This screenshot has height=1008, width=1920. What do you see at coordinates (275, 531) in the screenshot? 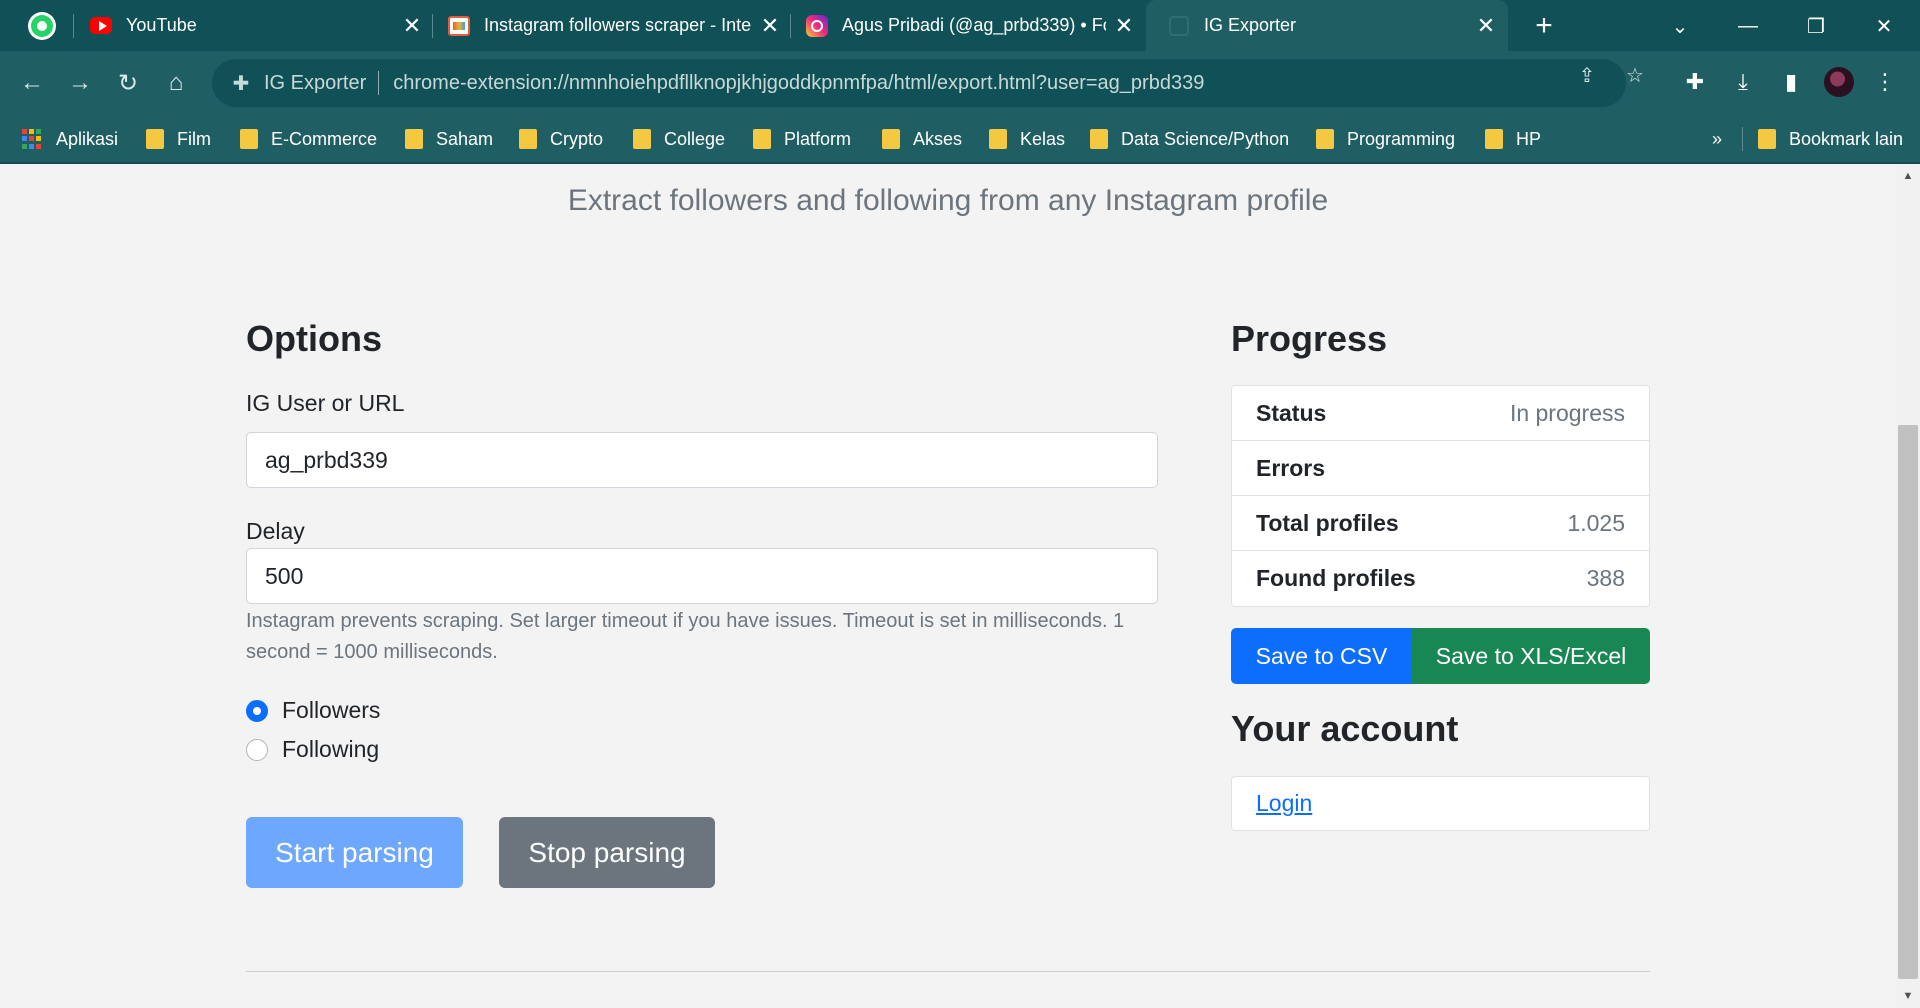
I see `delay-label: Delay` at bounding box center [275, 531].